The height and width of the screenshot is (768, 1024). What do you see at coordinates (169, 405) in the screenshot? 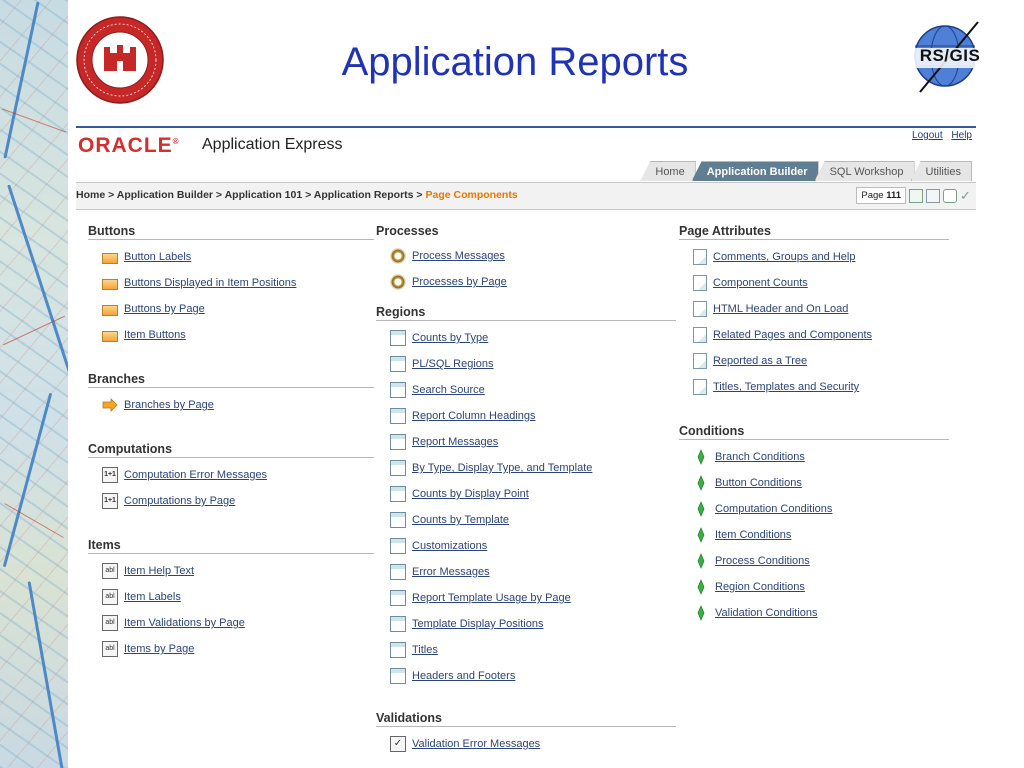
I see `report-link: Branches by Page` at bounding box center [169, 405].